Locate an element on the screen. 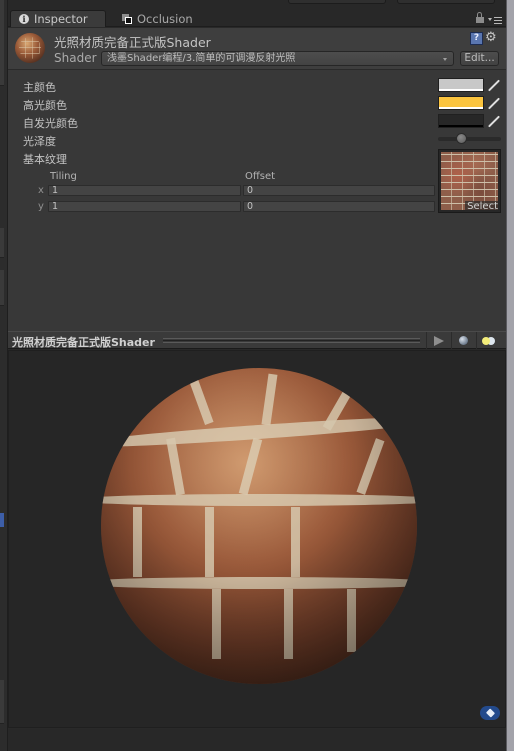  preview-lights-button is located at coordinates (488, 340).